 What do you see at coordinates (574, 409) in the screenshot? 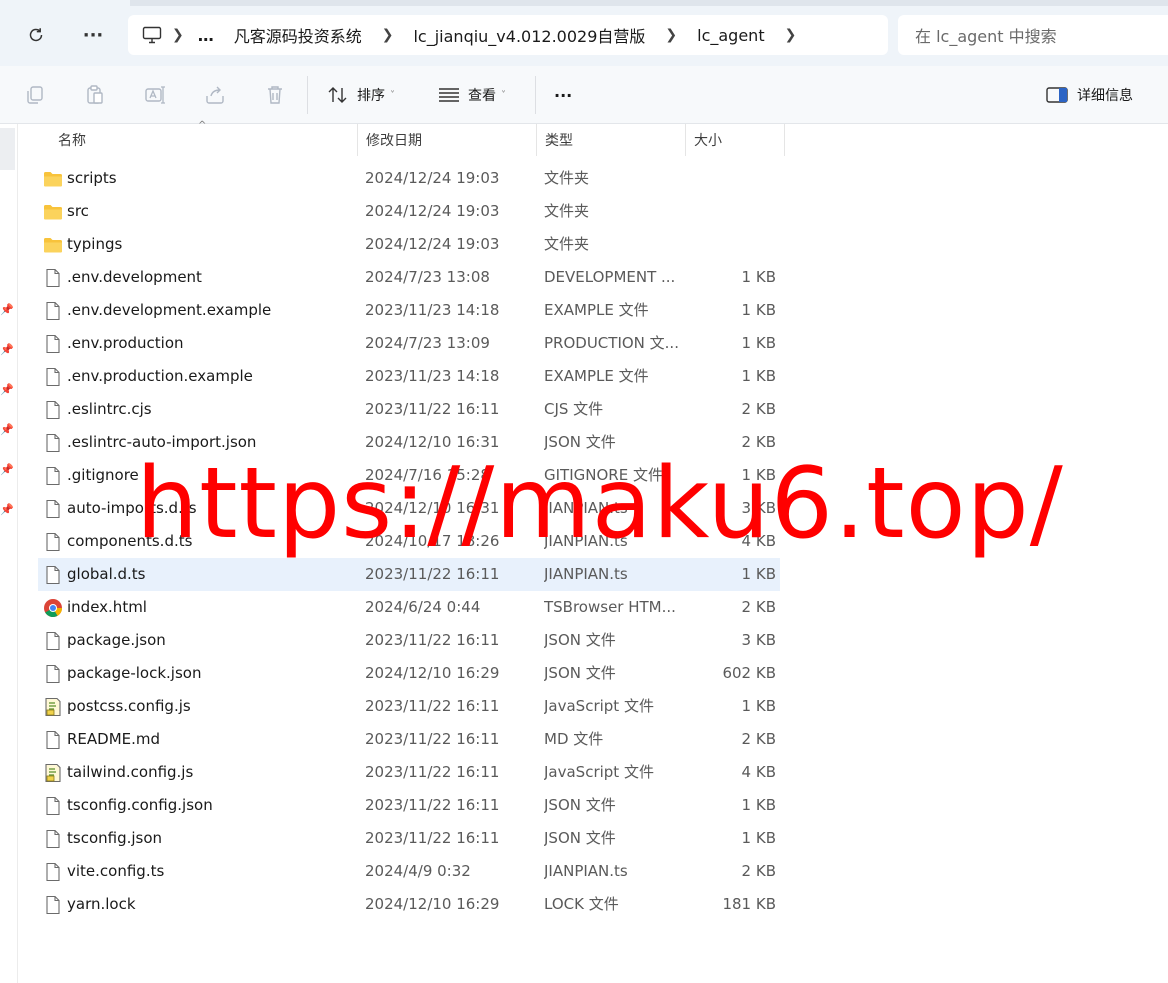
I see `file-type: CJS 文件` at bounding box center [574, 409].